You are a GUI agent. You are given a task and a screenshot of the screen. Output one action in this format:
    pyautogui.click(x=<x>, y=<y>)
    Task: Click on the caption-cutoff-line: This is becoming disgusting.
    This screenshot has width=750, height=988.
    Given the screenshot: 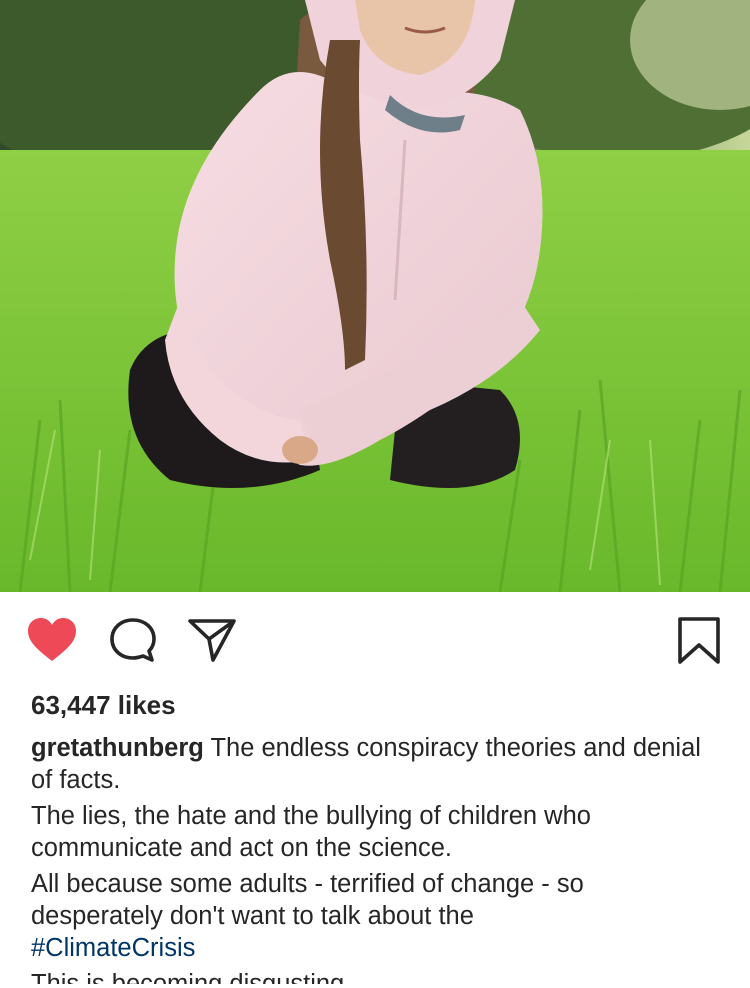 What is the action you would take?
    pyautogui.click(x=191, y=977)
    